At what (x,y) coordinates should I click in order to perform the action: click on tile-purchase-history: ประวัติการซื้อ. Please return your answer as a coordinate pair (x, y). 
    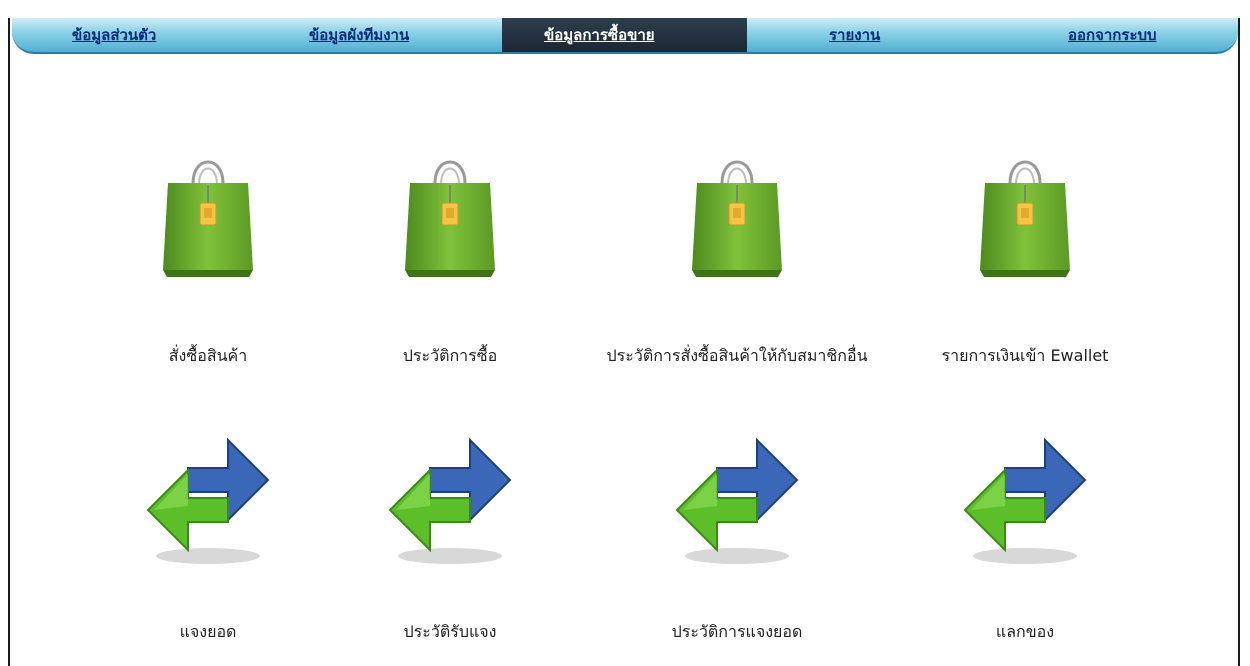
    Looking at the image, I should click on (450, 265).